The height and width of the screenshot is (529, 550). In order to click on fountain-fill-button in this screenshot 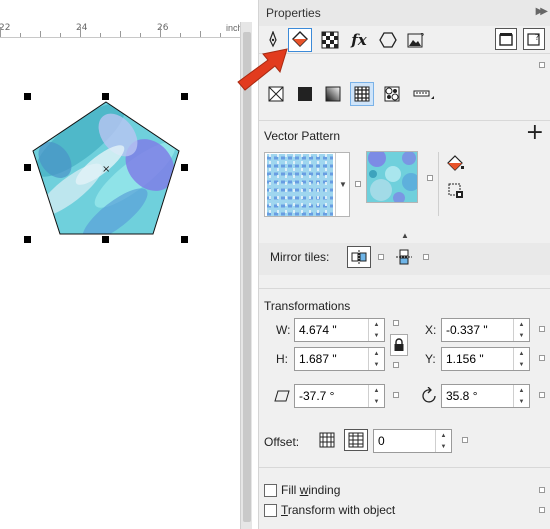, I will do `click(333, 94)`.